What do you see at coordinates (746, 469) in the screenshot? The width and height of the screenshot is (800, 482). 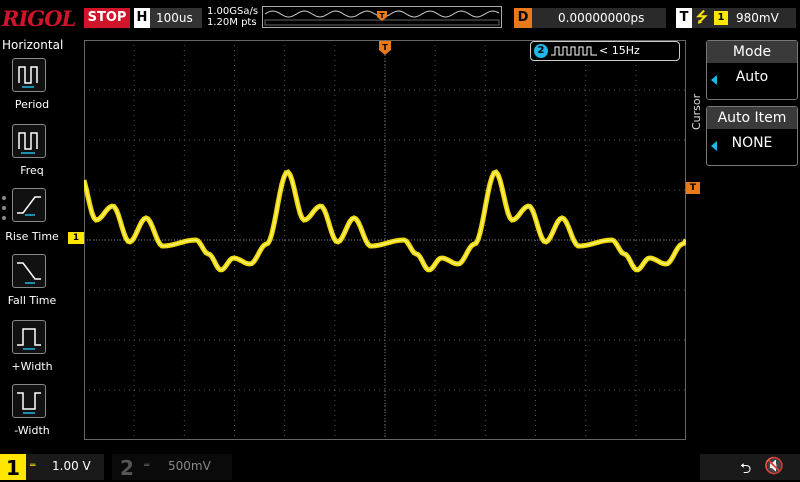 I see `usb-icon: ⮌` at bounding box center [746, 469].